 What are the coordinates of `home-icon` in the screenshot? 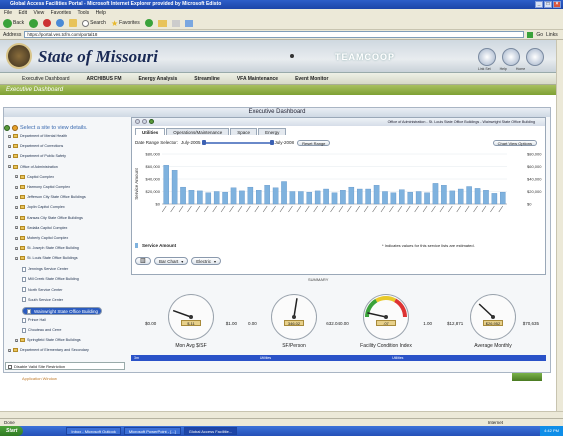 It's located at (535, 57).